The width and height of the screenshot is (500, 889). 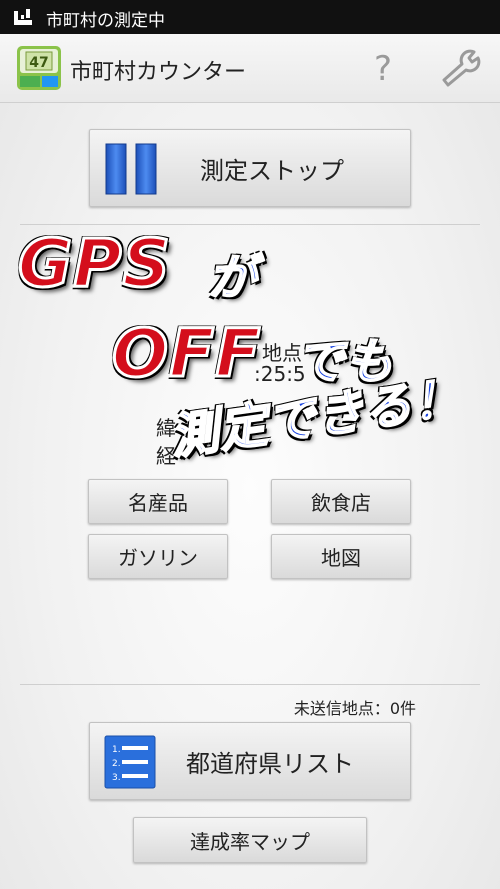 What do you see at coordinates (272, 170) in the screenshot?
I see `stop-button-label: 測定ストップ` at bounding box center [272, 170].